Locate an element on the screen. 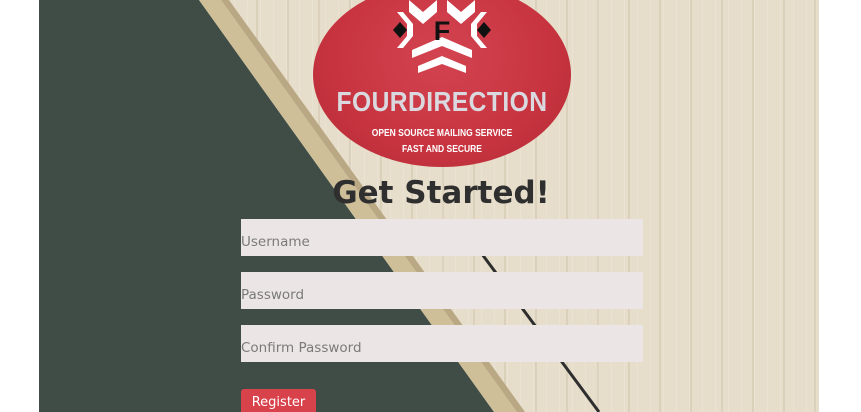 Image resolution: width=861 pixels, height=412 pixels. logo-title: FOURDIRECTION is located at coordinates (442, 101).